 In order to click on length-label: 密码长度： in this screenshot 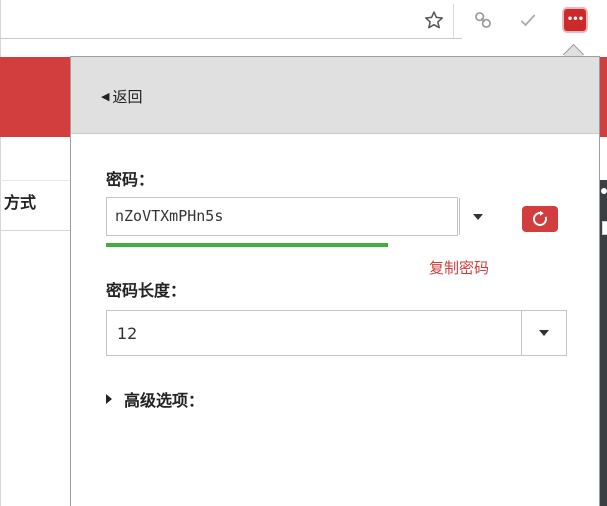, I will do `click(146, 290)`.